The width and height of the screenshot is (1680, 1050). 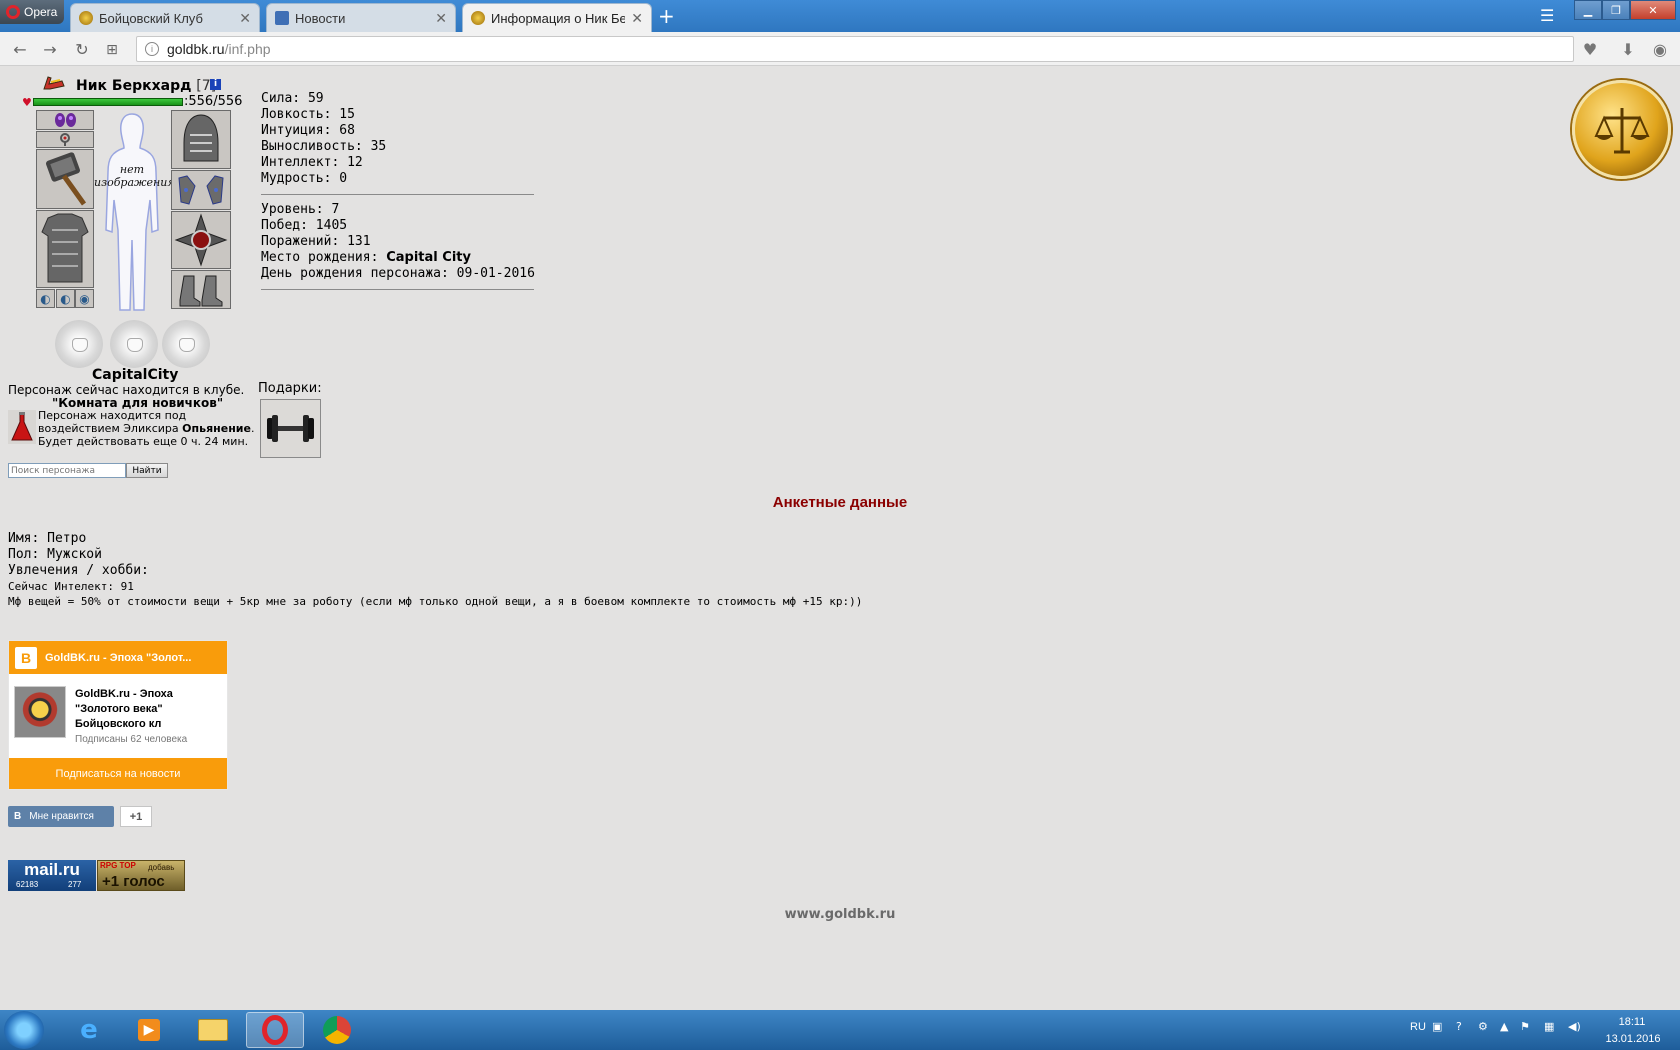 What do you see at coordinates (1549, 1026) in the screenshot?
I see `network-icon: ▦` at bounding box center [1549, 1026].